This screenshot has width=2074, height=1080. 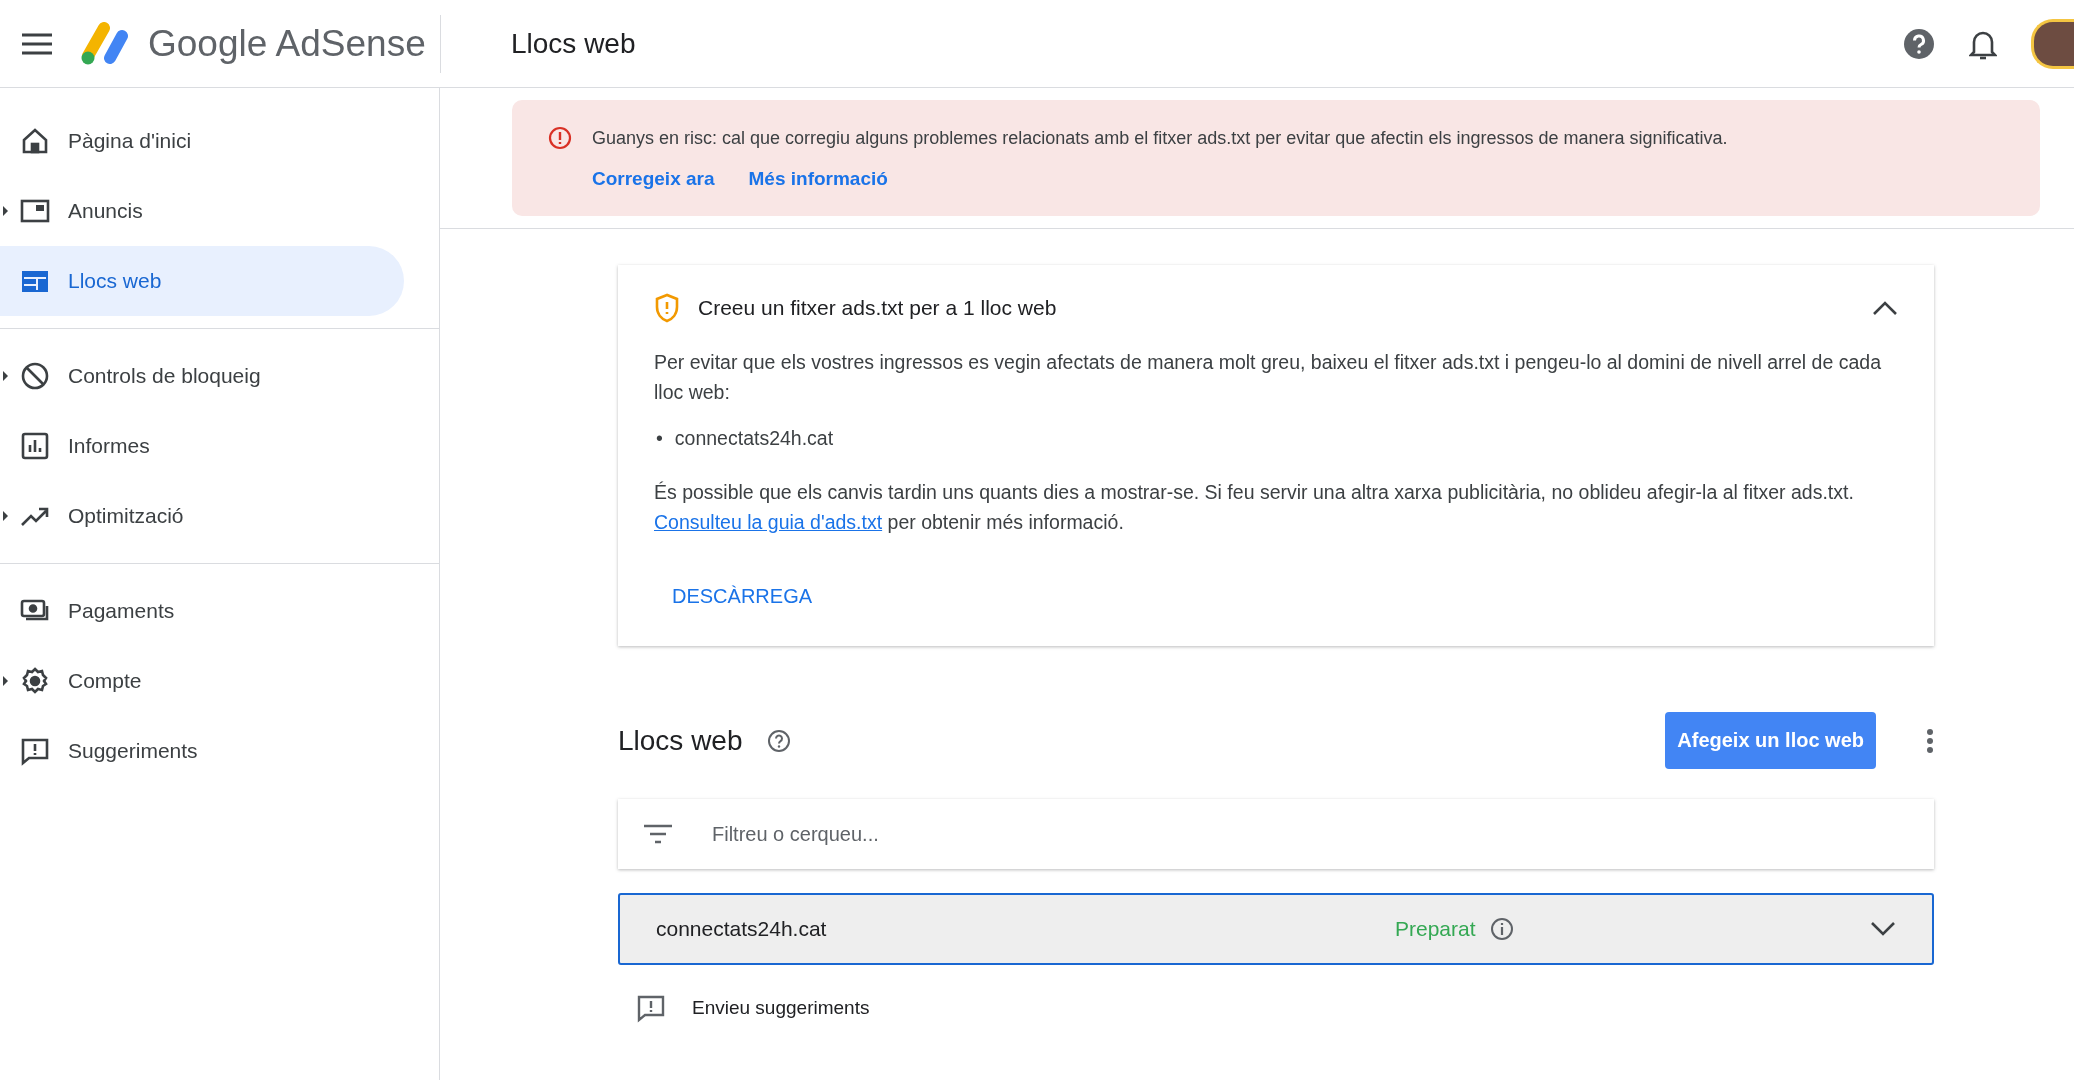 What do you see at coordinates (202, 211) in the screenshot?
I see `sidebar-item: Anuncis` at bounding box center [202, 211].